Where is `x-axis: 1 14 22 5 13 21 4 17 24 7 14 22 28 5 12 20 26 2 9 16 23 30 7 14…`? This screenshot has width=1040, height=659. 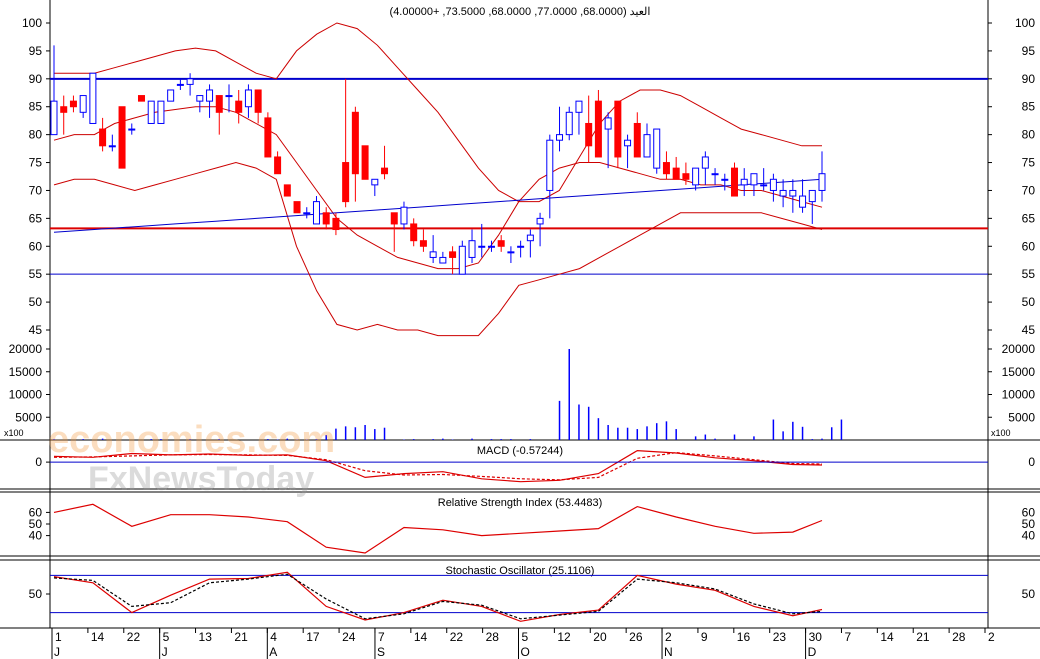
x-axis: 1 14 22 5 13 21 4 17 24 7 14 22 28 5 12 20 26 2 9 16 23 30 7 14… is located at coordinates (523, 643).